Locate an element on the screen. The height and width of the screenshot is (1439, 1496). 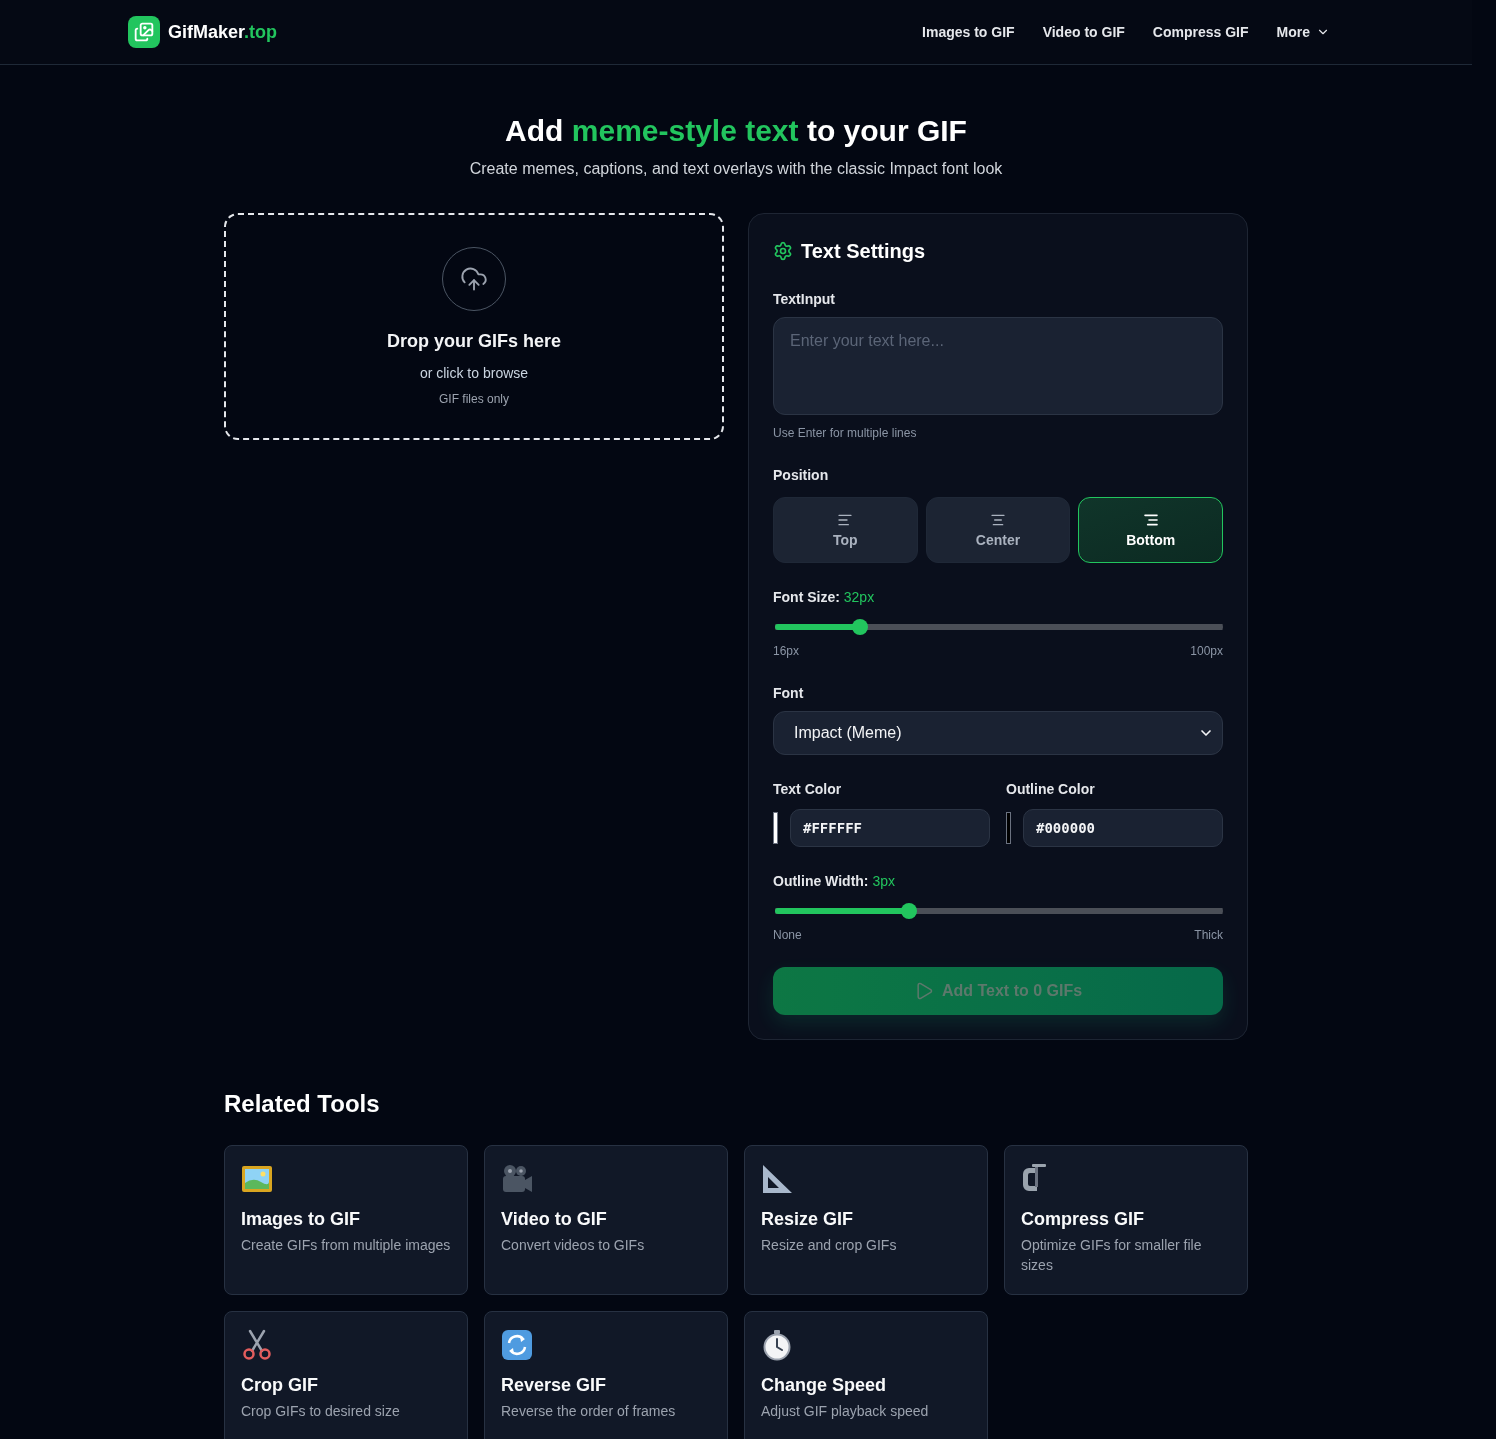
page-subtitle: Create memes, captions, and text overlays with the classic Impact font look is located at coordinates (736, 169).